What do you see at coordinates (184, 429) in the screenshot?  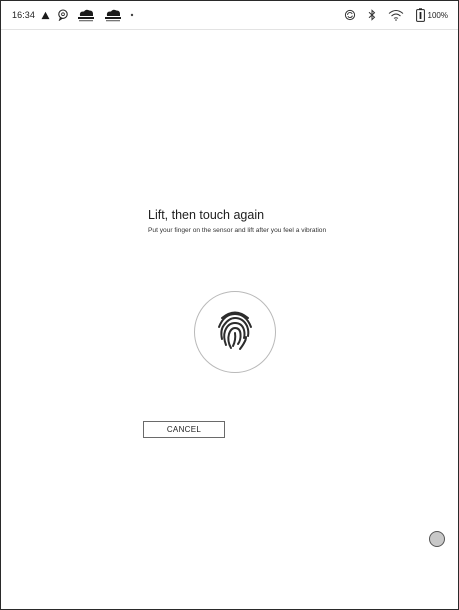 I see `cancel-button: CANCEL` at bounding box center [184, 429].